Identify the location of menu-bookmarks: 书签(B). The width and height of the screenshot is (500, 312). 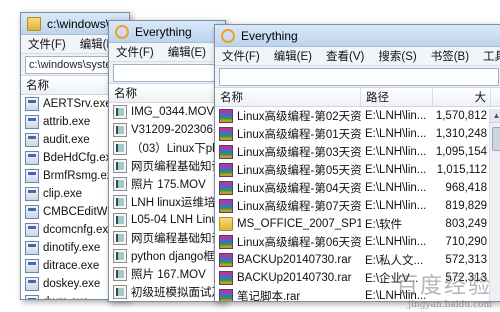
(450, 56).